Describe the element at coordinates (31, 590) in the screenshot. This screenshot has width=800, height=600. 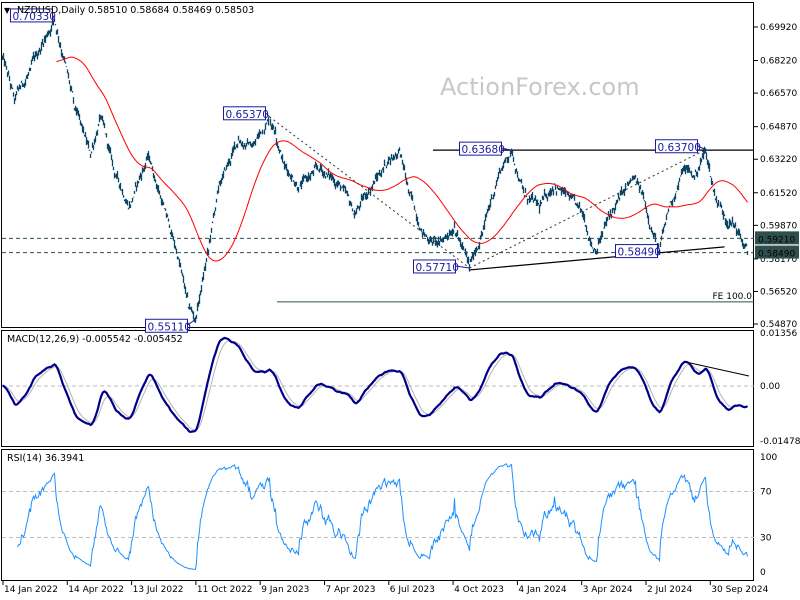
I see `x-tick-label: 14 Jan 2022` at that location.